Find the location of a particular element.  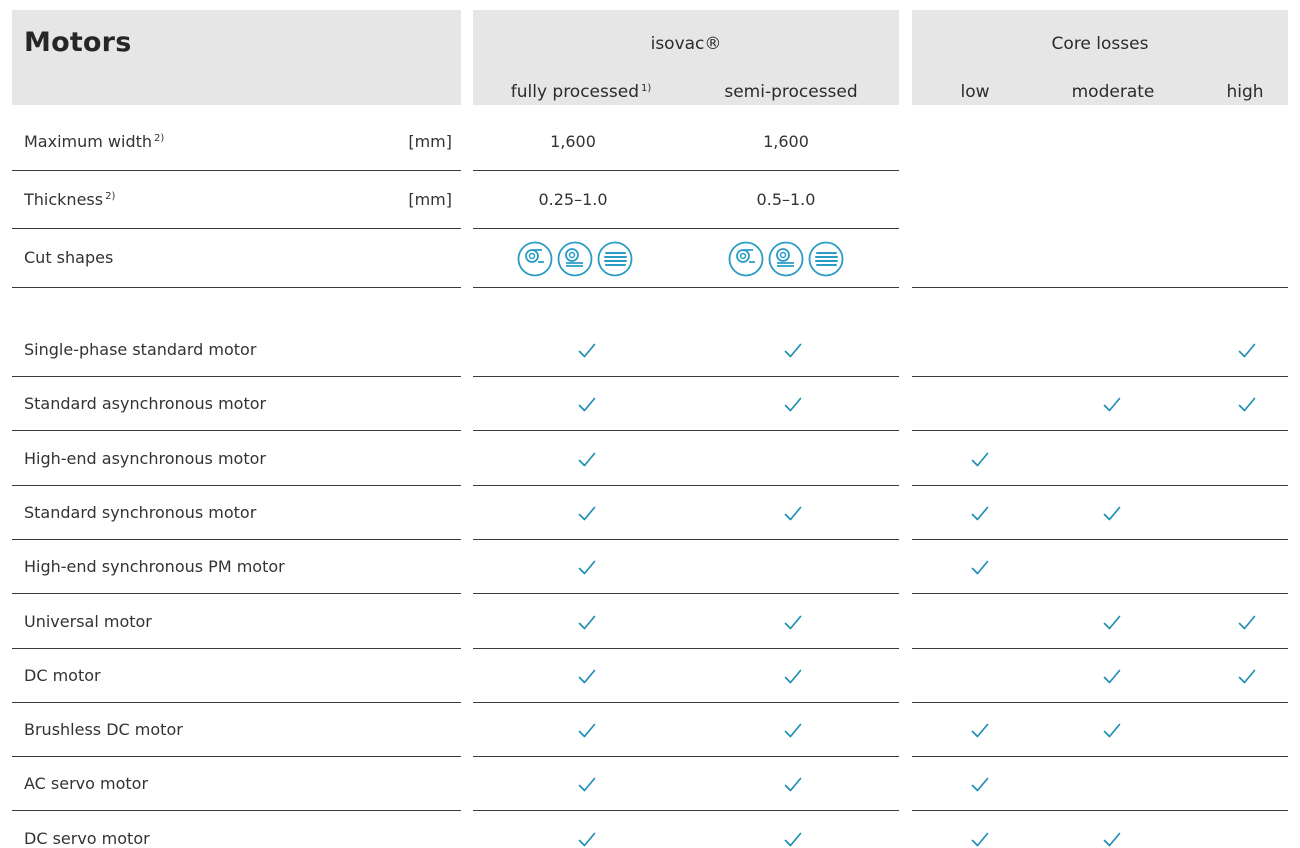

spec-label-text: Maximum width is located at coordinates (88, 141).